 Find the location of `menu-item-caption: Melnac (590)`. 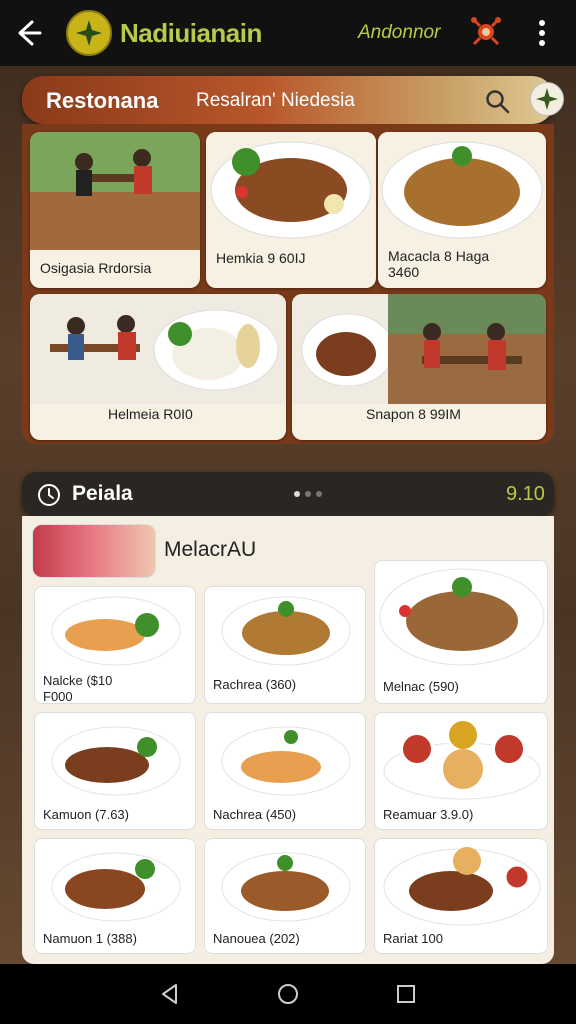

menu-item-caption: Melnac (590) is located at coordinates (421, 686).